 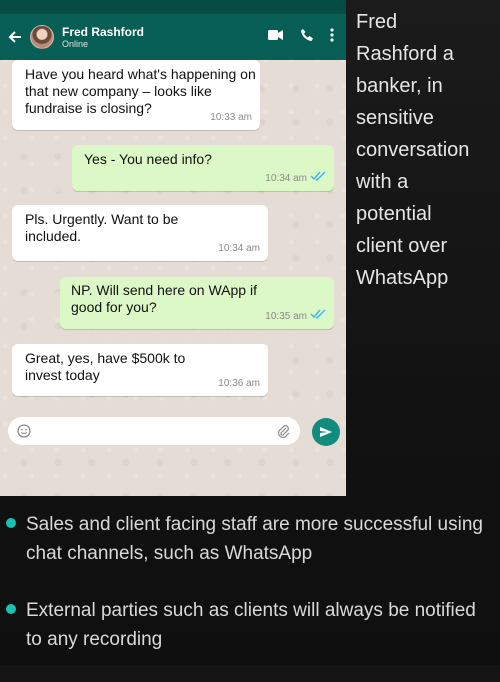 What do you see at coordinates (332, 37) in the screenshot?
I see `more-vert-icon` at bounding box center [332, 37].